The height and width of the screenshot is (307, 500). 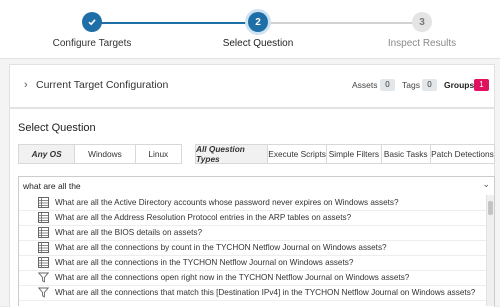 What do you see at coordinates (462, 154) in the screenshot?
I see `tab-patch-detections: Patch Detections` at bounding box center [462, 154].